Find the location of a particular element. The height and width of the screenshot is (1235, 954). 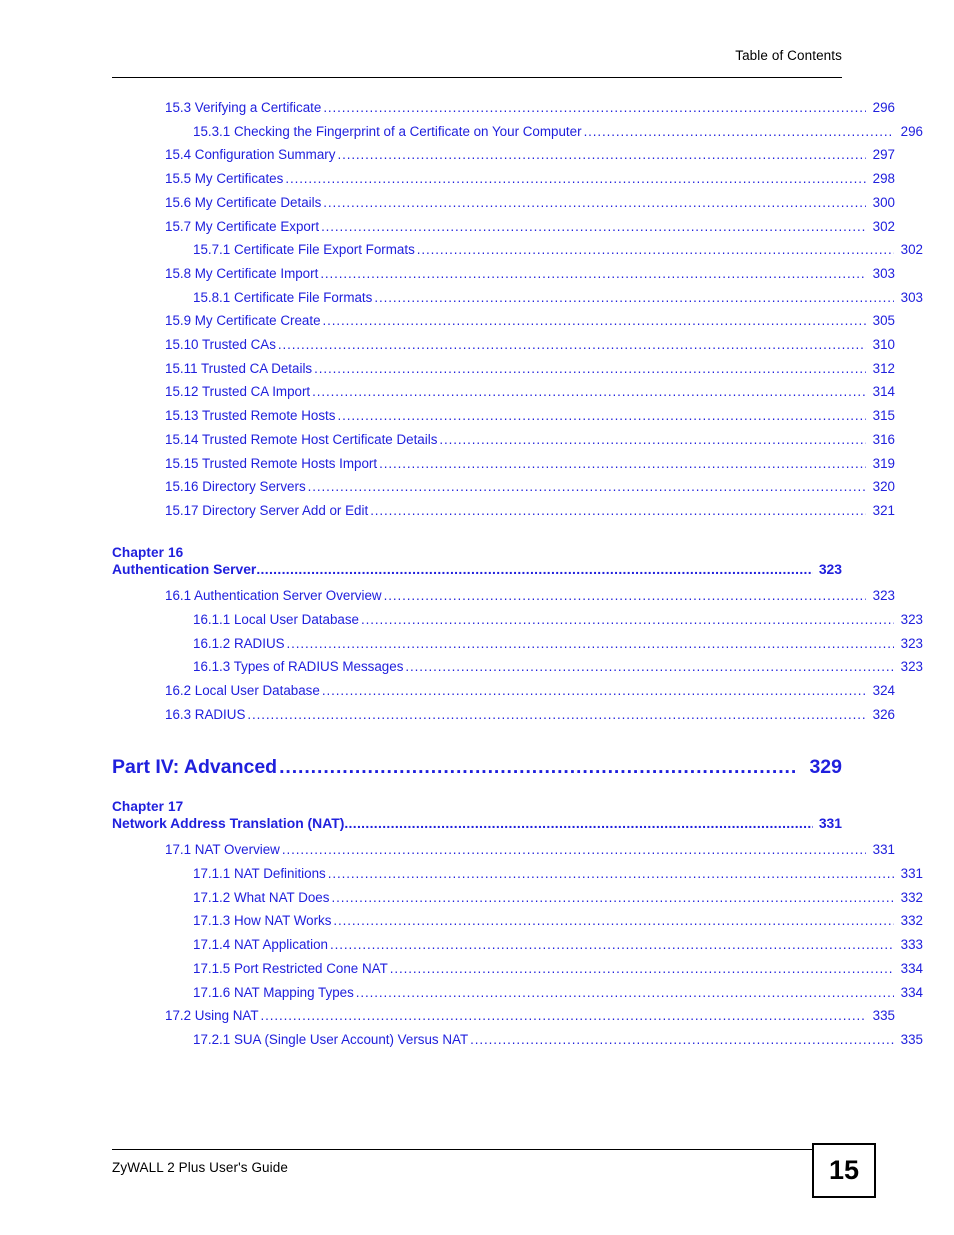

toc-entry-page-number: 302 is located at coordinates (911, 250).